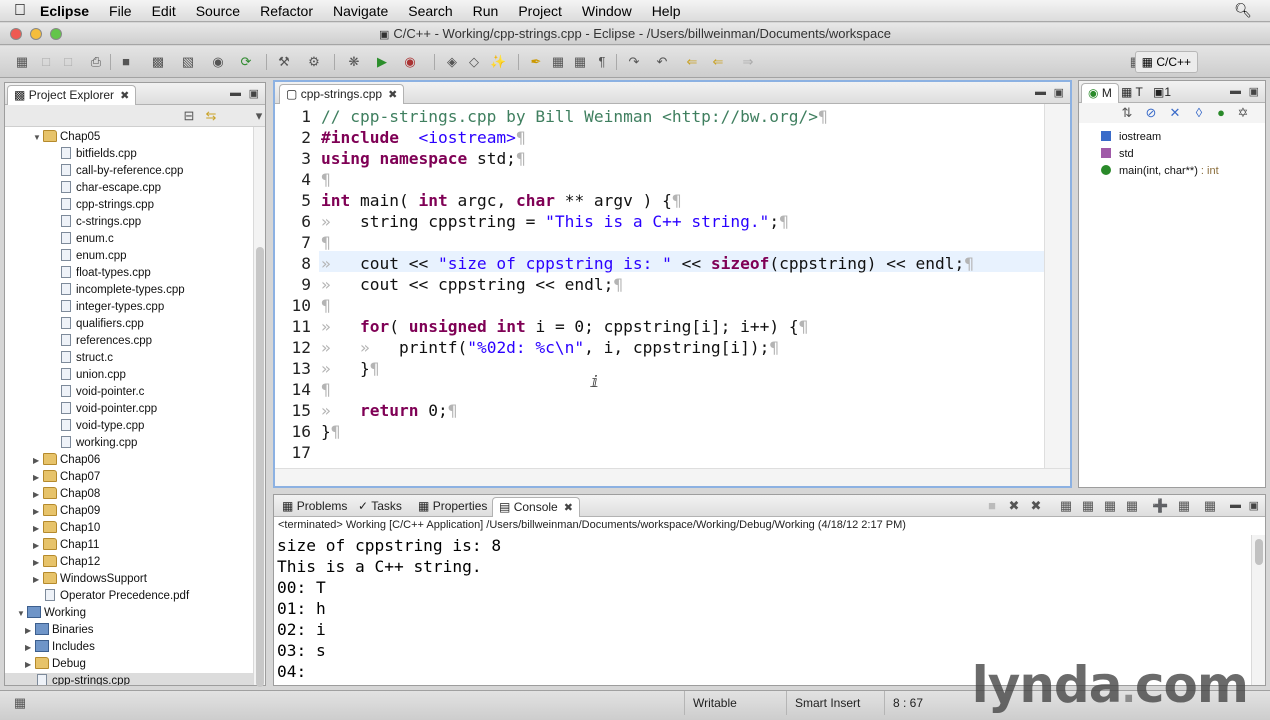 This screenshot has width=1270, height=720. Describe the element at coordinates (1036, 506) in the screenshot. I see `remove-all-icon: ✖` at that location.